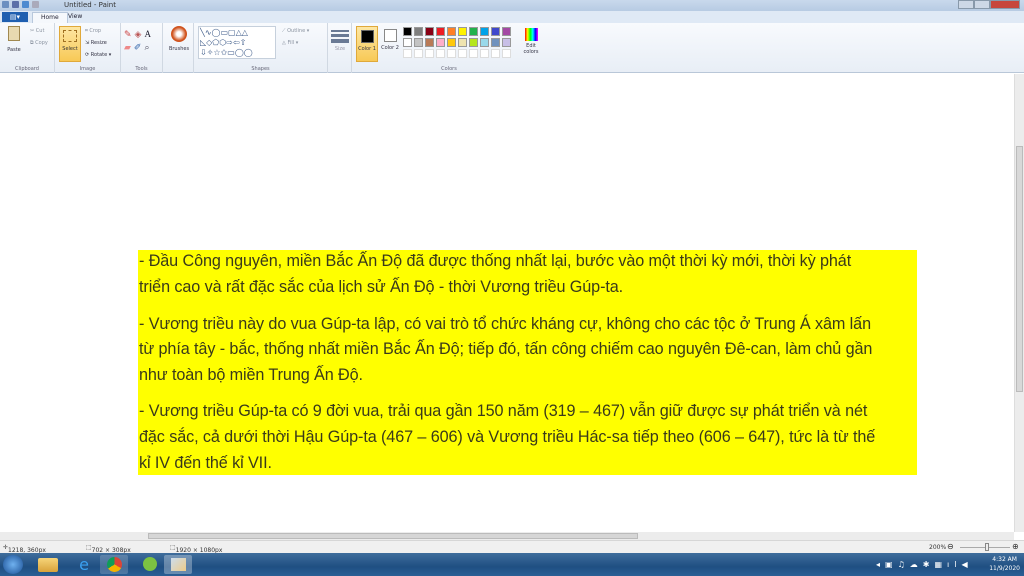 This screenshot has width=1024, height=576. Describe the element at coordinates (129, 35) in the screenshot. I see `pencil-icon: ✎` at that location.